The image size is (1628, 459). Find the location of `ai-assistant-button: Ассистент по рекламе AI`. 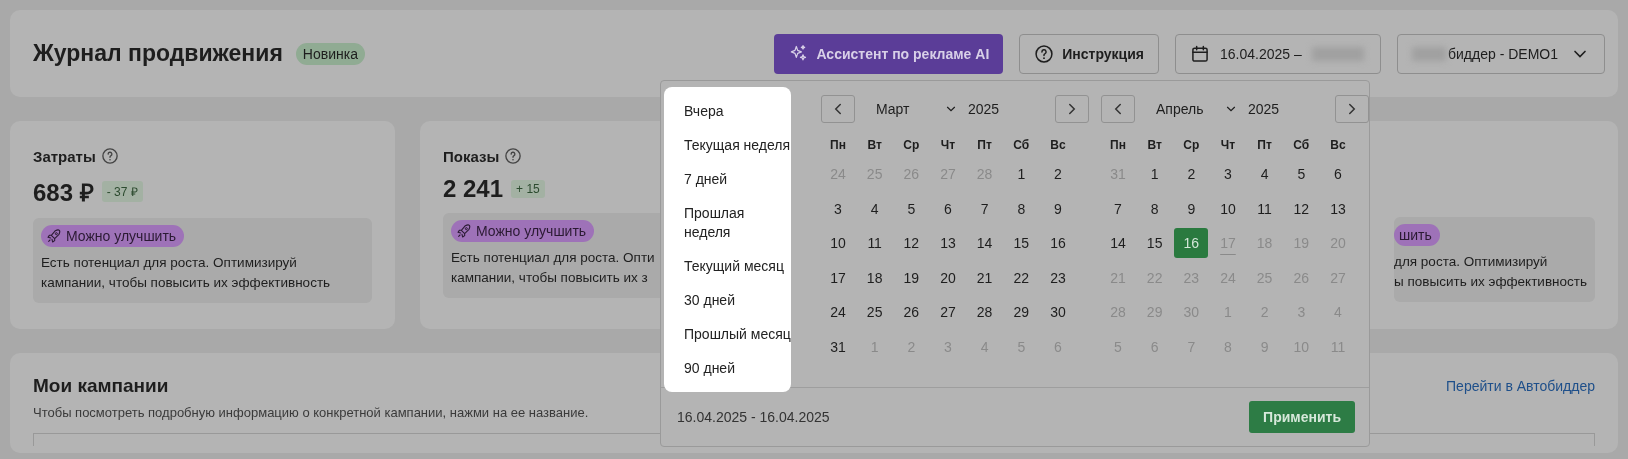

ai-assistant-button: Ассистент по рекламе AI is located at coordinates (889, 53).